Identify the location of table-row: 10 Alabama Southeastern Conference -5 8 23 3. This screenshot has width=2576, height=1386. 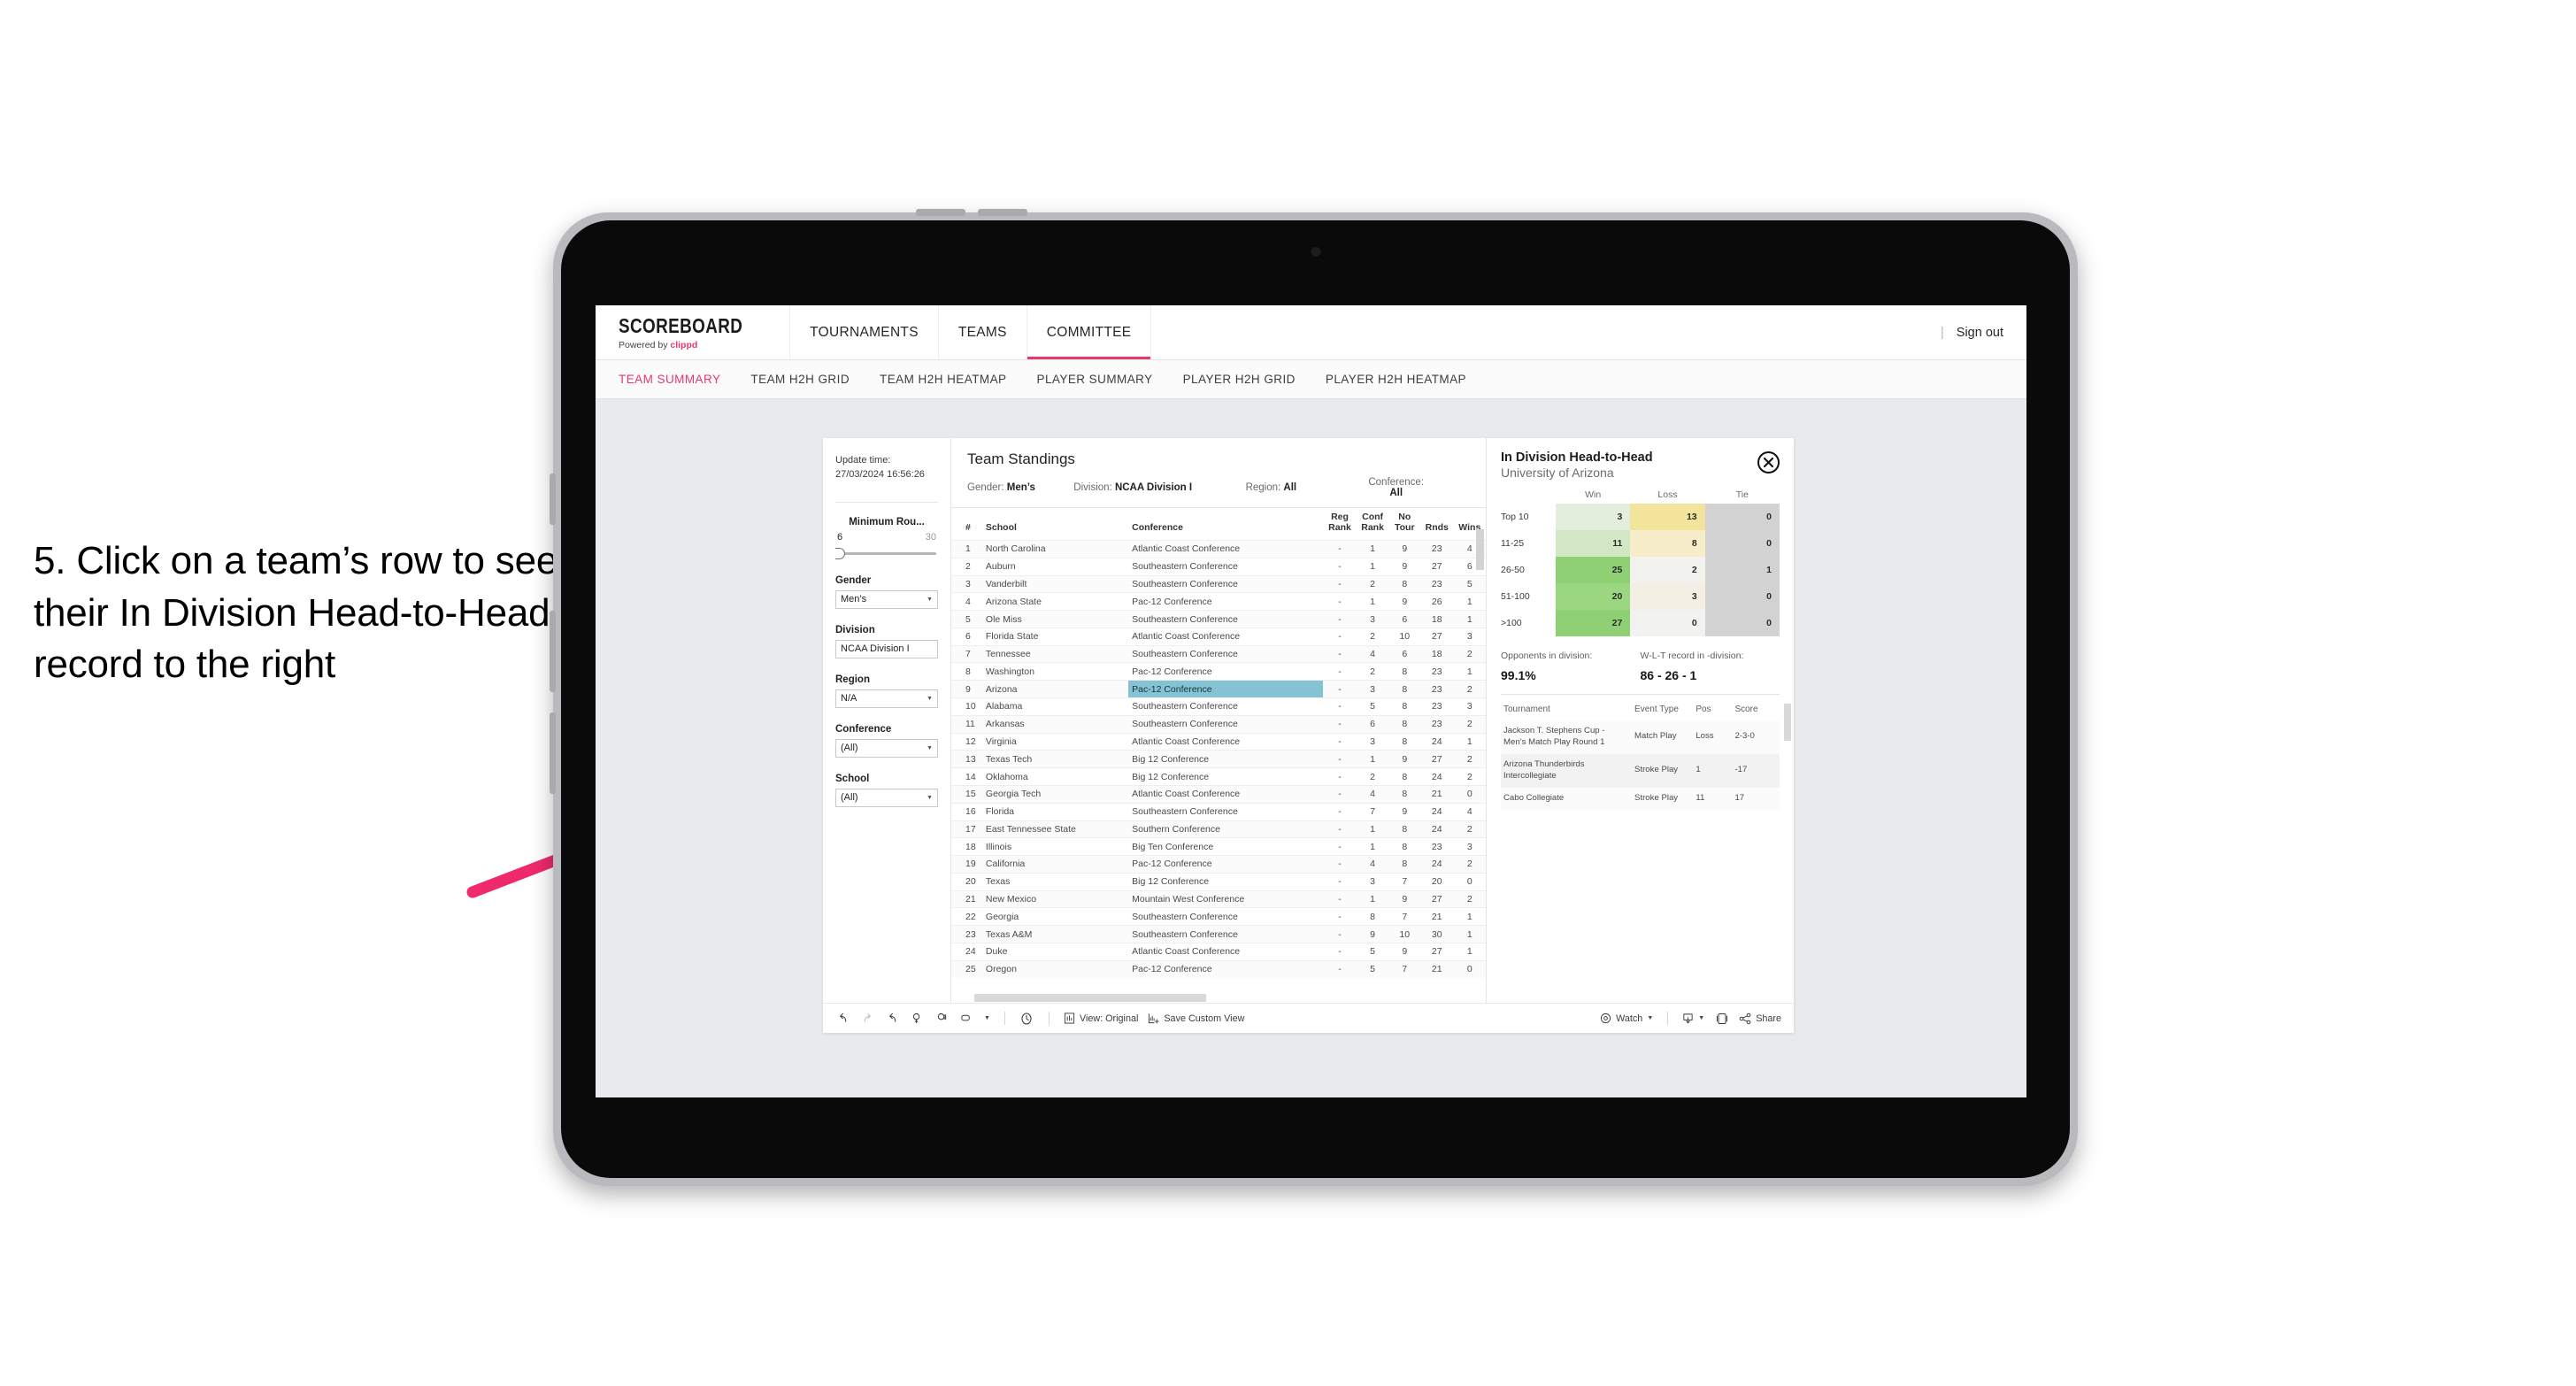
(1218, 707).